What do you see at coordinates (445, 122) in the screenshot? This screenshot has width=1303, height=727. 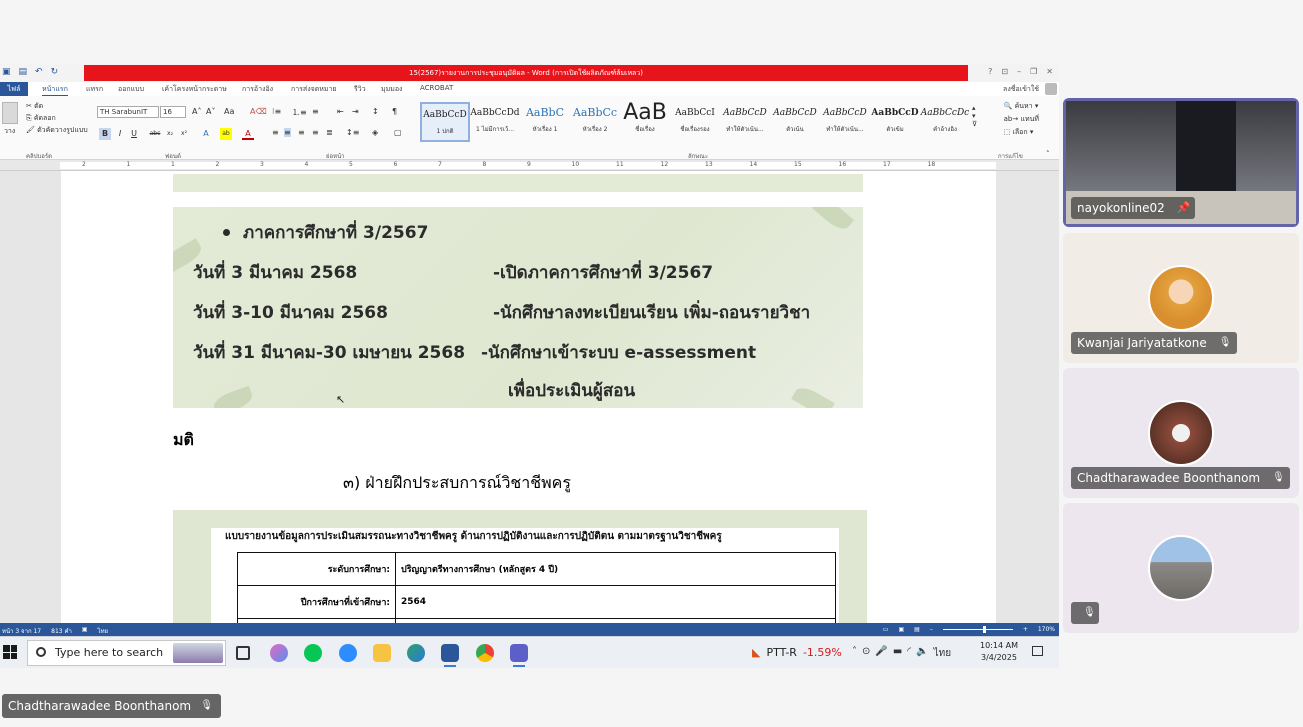 I see `style-1: AaBbCcD 1 ปกติ` at bounding box center [445, 122].